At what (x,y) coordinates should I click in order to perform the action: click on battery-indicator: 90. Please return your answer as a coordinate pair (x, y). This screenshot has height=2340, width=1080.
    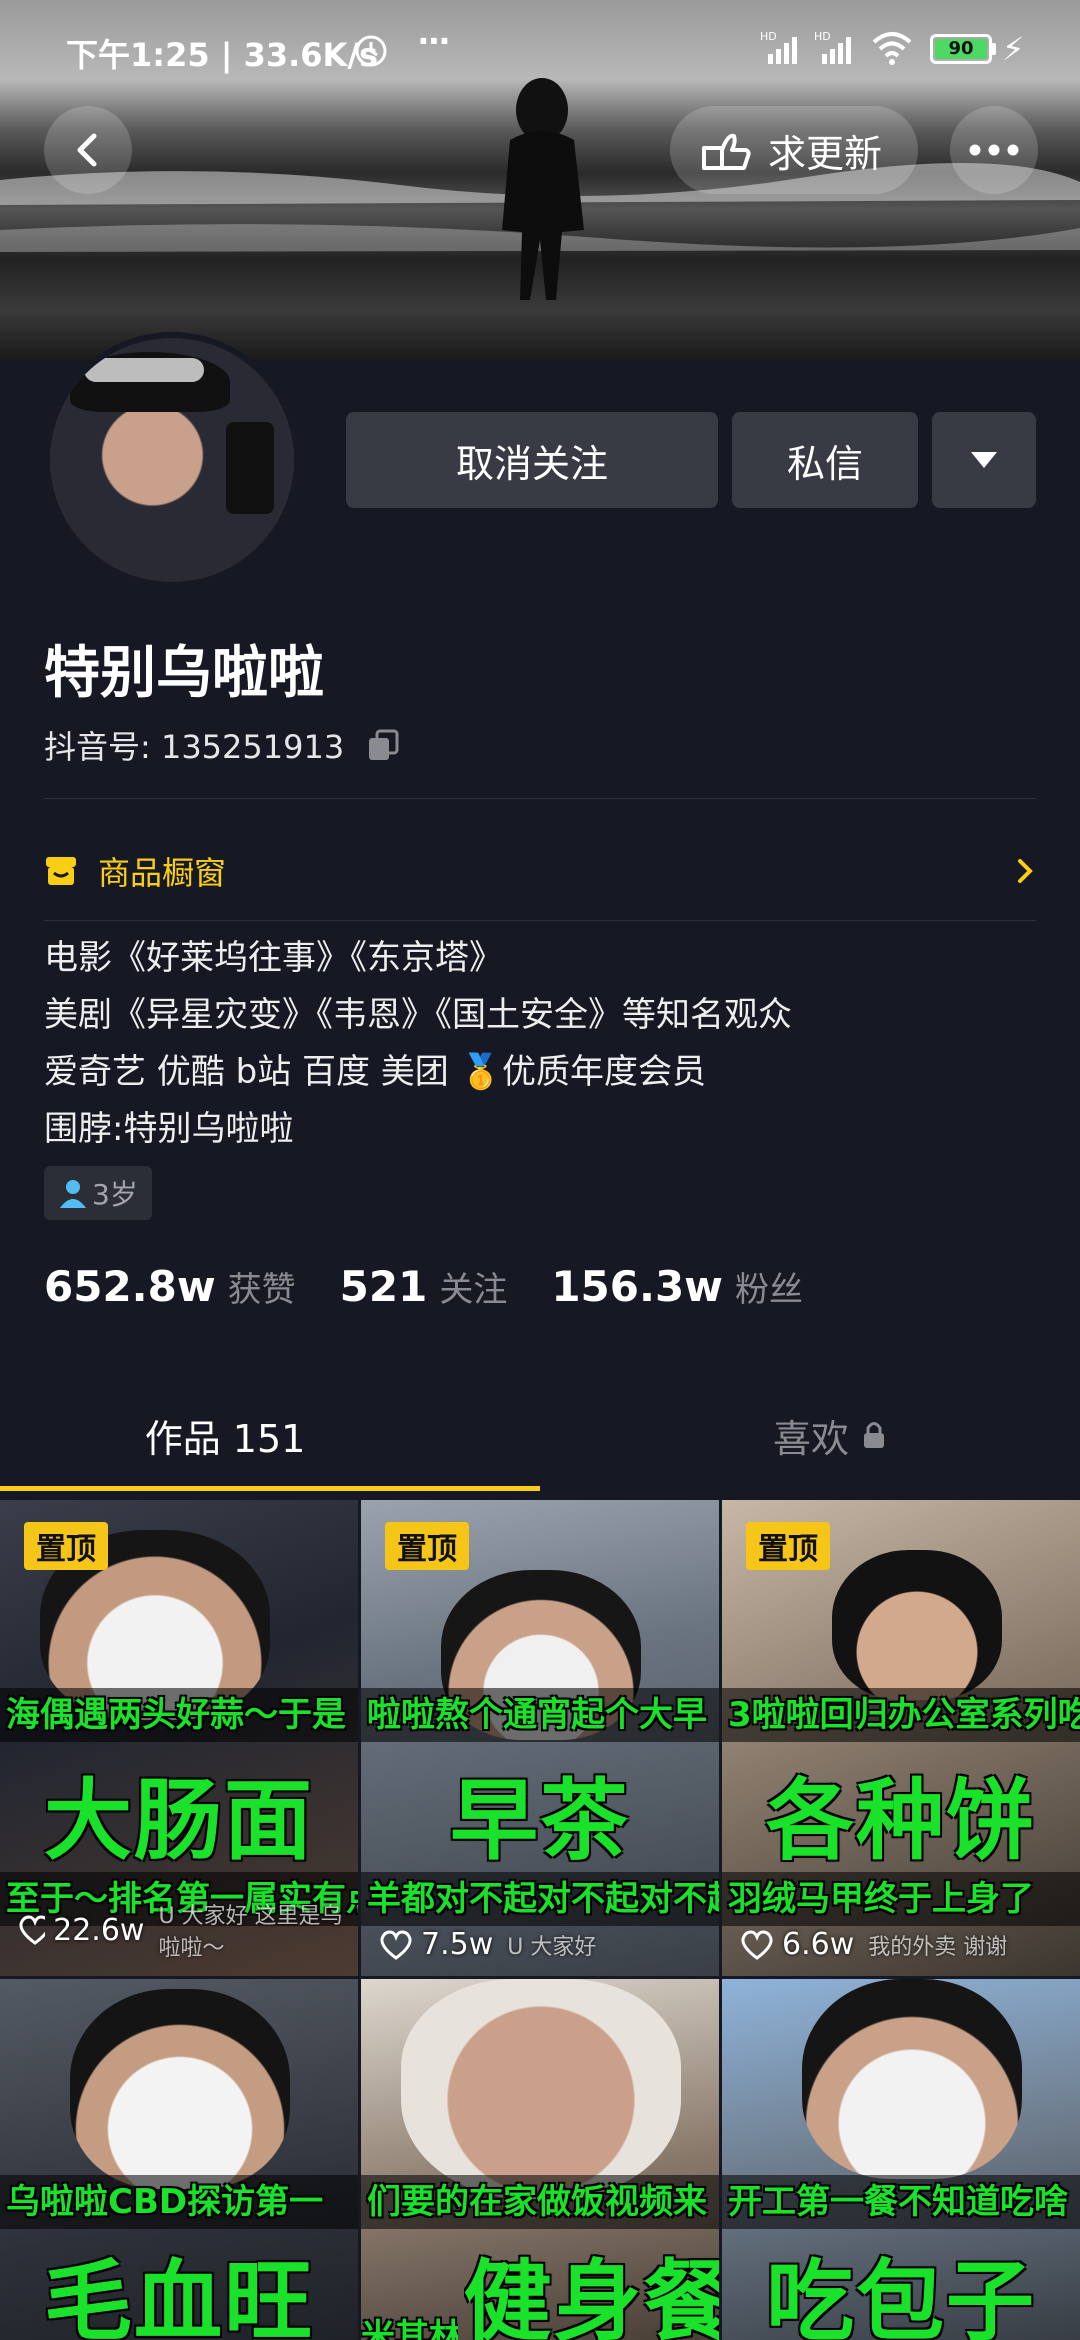
    Looking at the image, I should click on (961, 49).